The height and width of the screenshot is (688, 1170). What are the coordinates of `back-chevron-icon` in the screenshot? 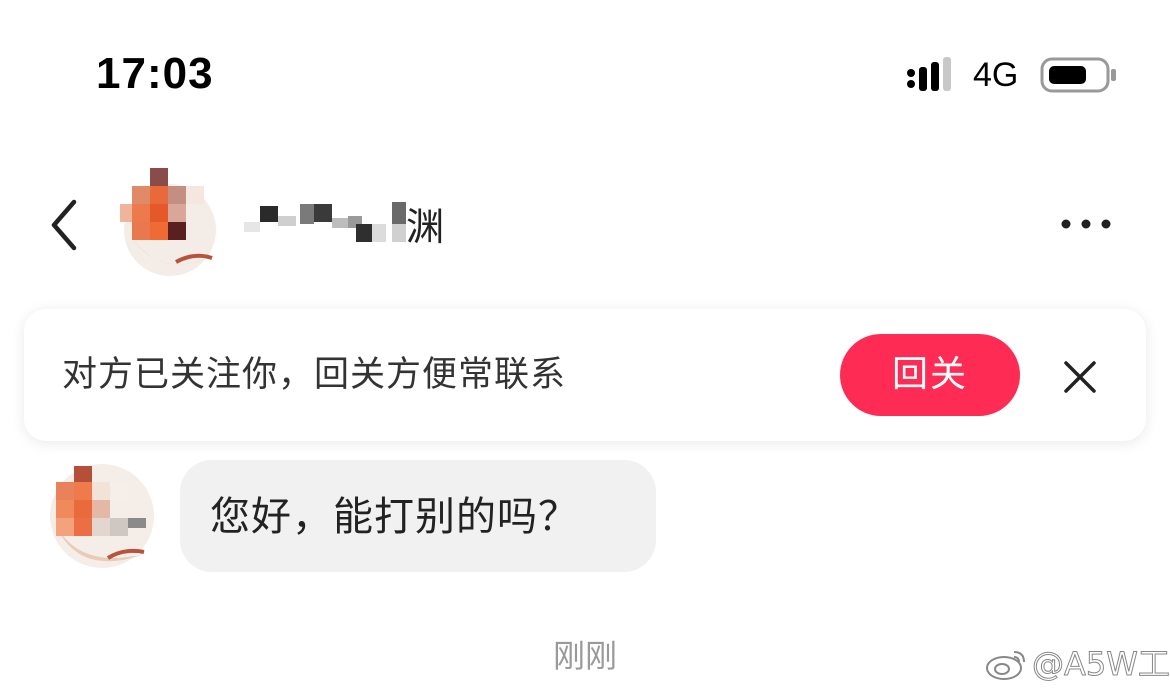 It's located at (66, 226).